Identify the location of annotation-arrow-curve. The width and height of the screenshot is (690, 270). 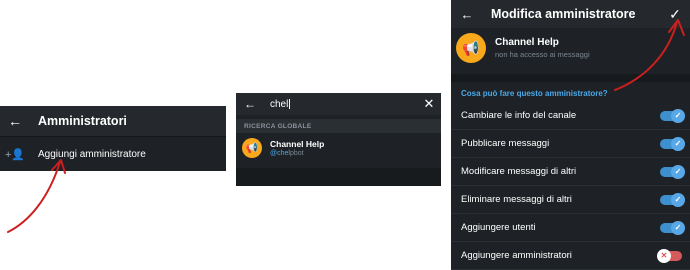
(34, 197).